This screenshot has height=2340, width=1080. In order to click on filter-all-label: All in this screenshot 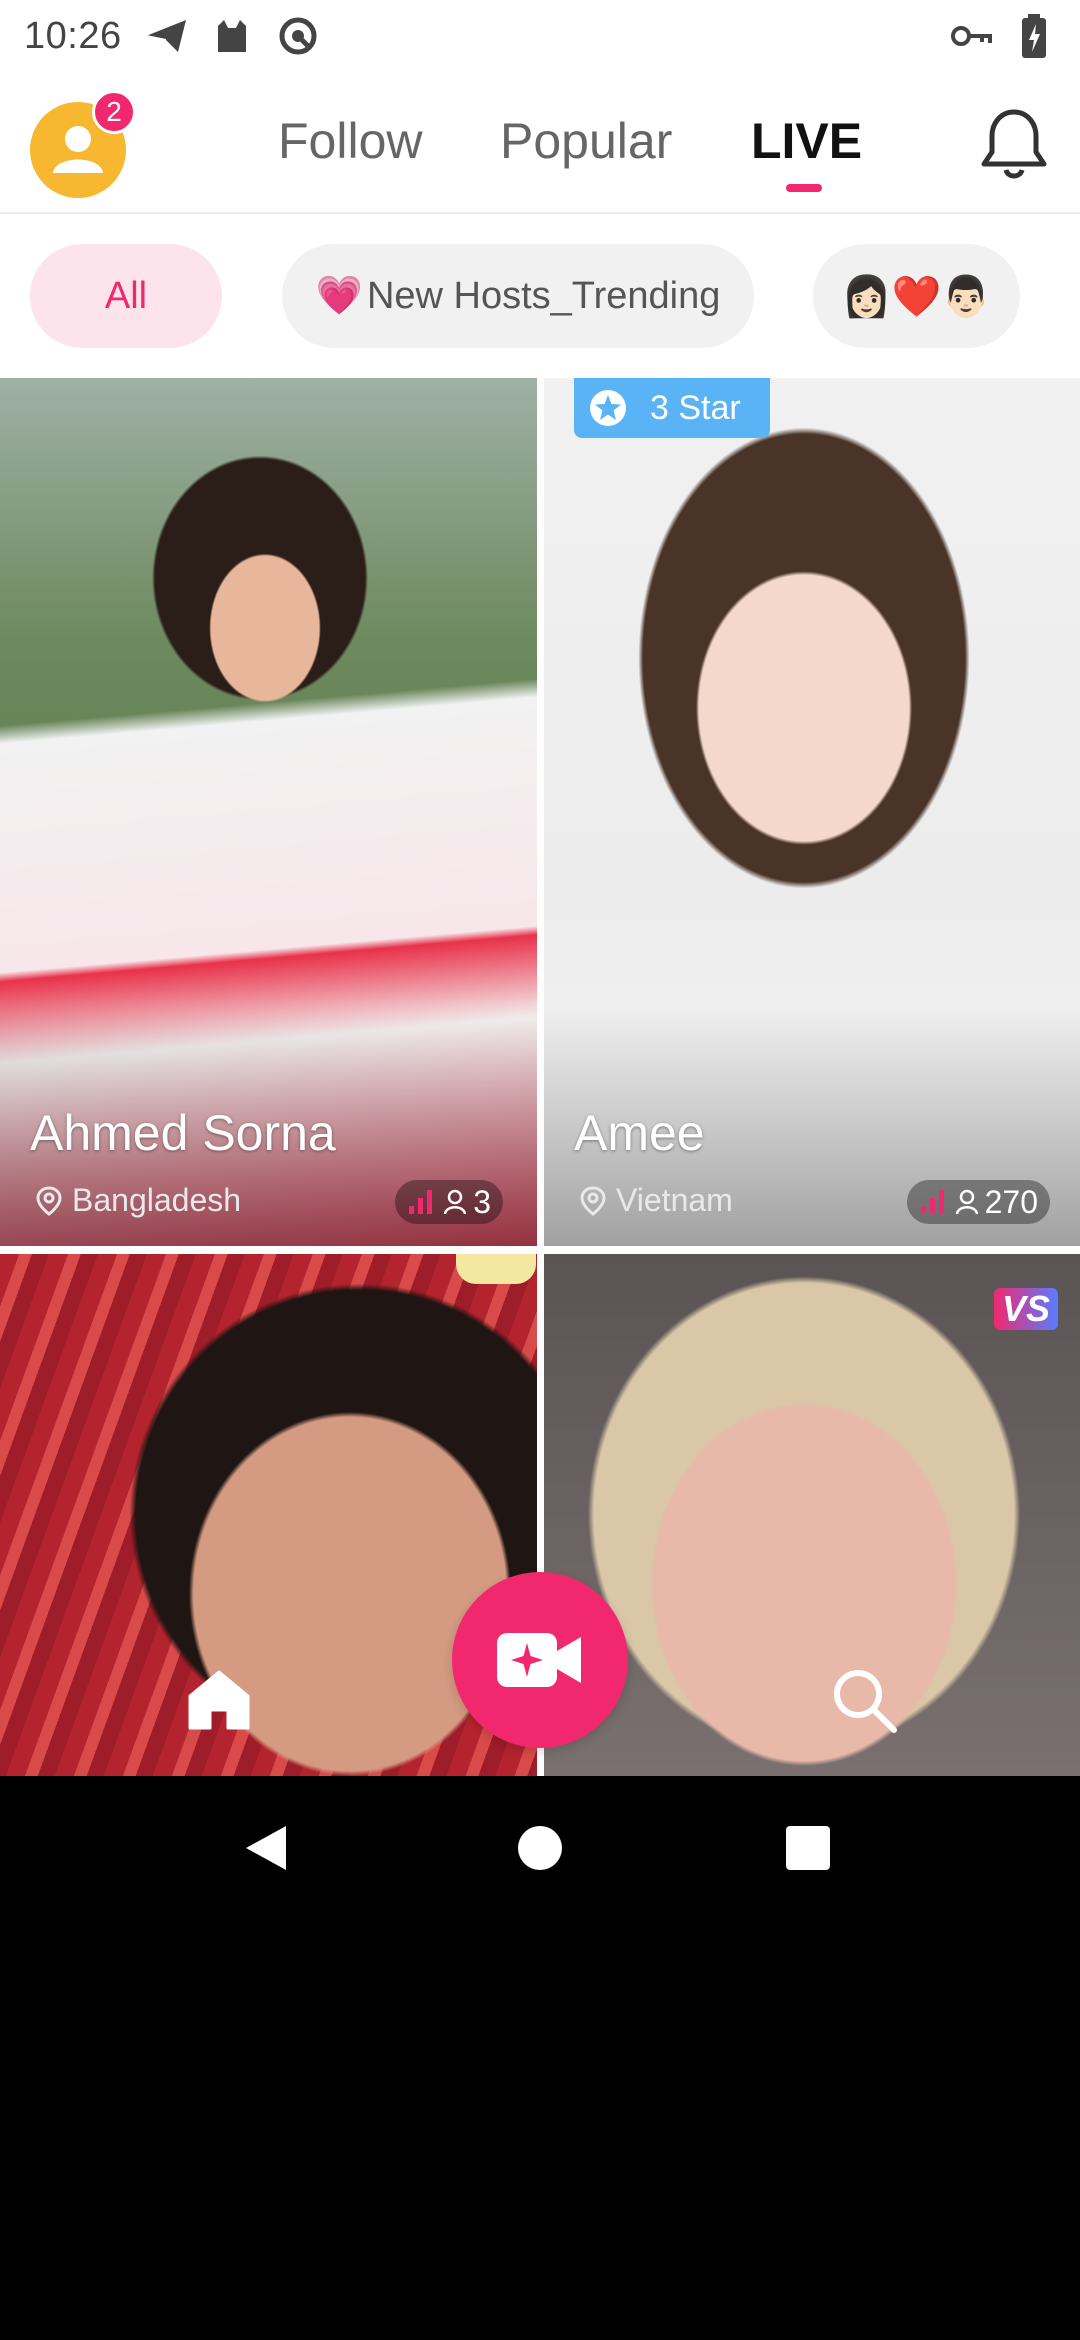, I will do `click(126, 295)`.